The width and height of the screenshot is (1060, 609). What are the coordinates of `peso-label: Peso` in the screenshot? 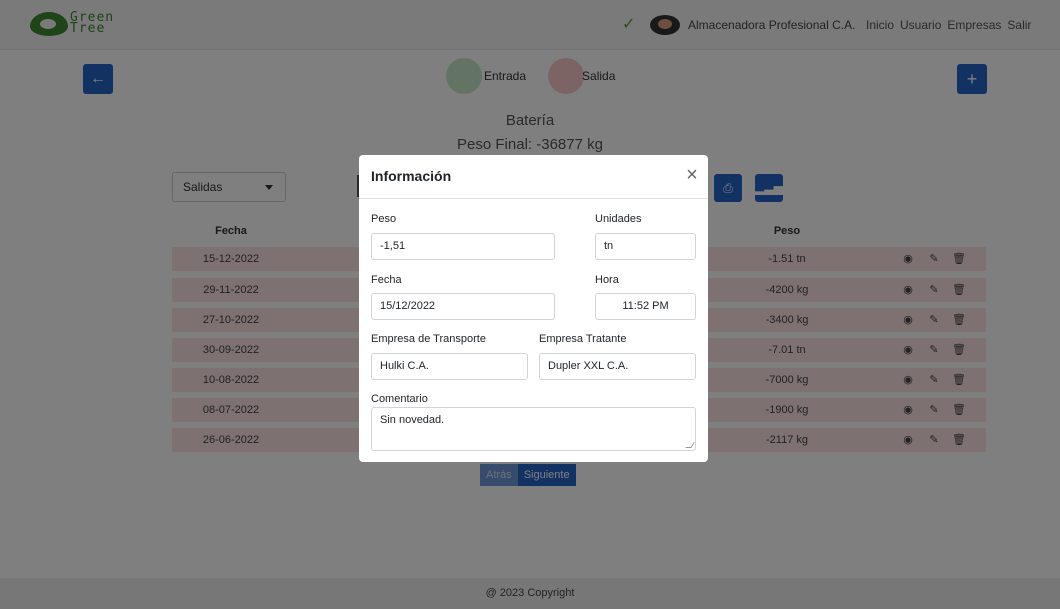 It's located at (384, 219).